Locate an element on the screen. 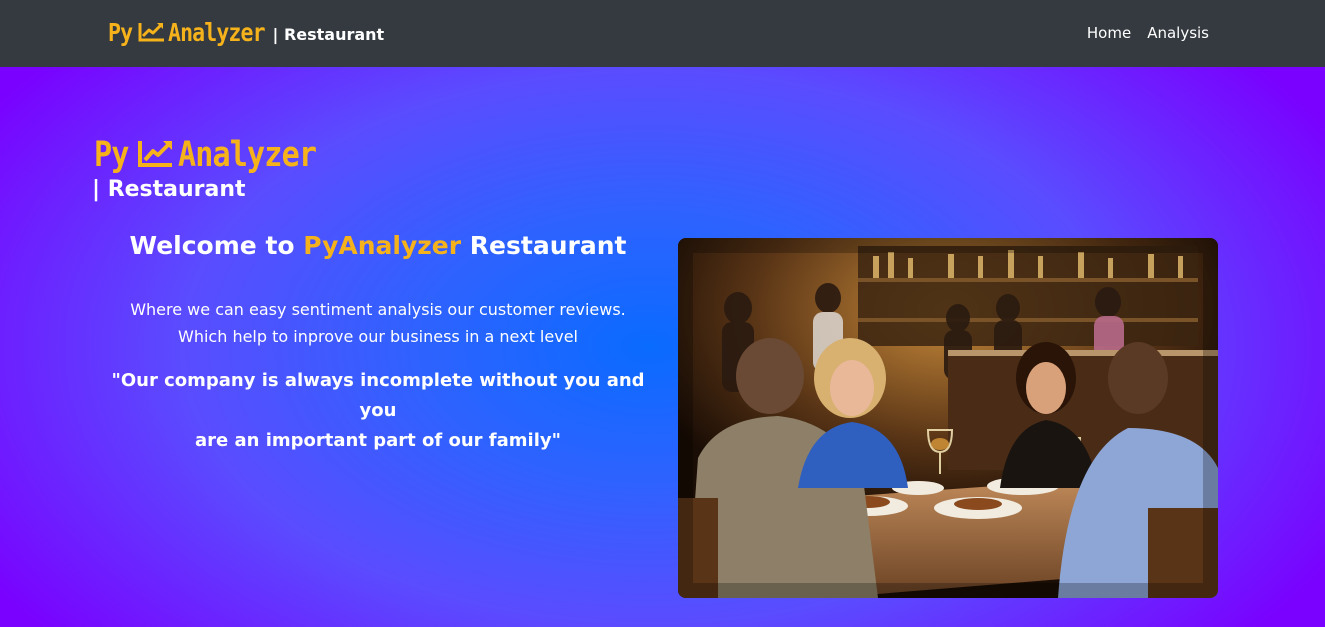 The image size is (1325, 627). hero-logo: Py Analyzer is located at coordinates (216, 155).